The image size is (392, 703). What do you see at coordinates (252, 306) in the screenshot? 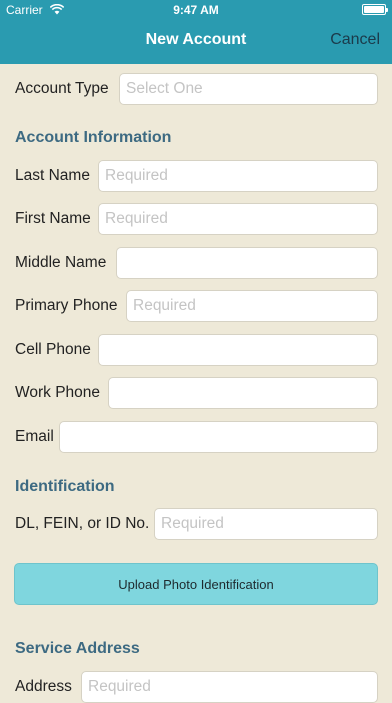
I see `primary-phone-field` at bounding box center [252, 306].